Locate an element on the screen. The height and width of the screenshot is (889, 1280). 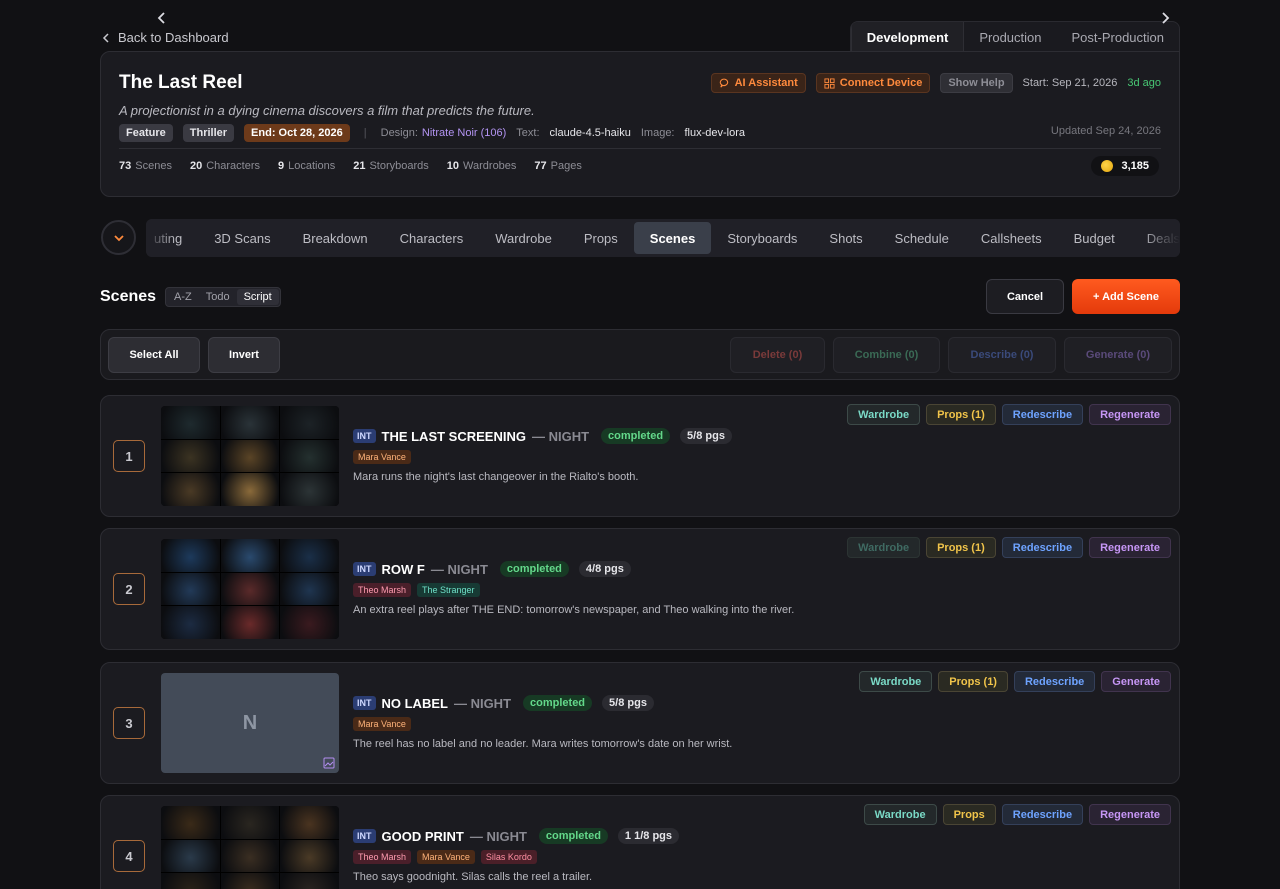
combine-button: Combine (0) is located at coordinates (886, 355).